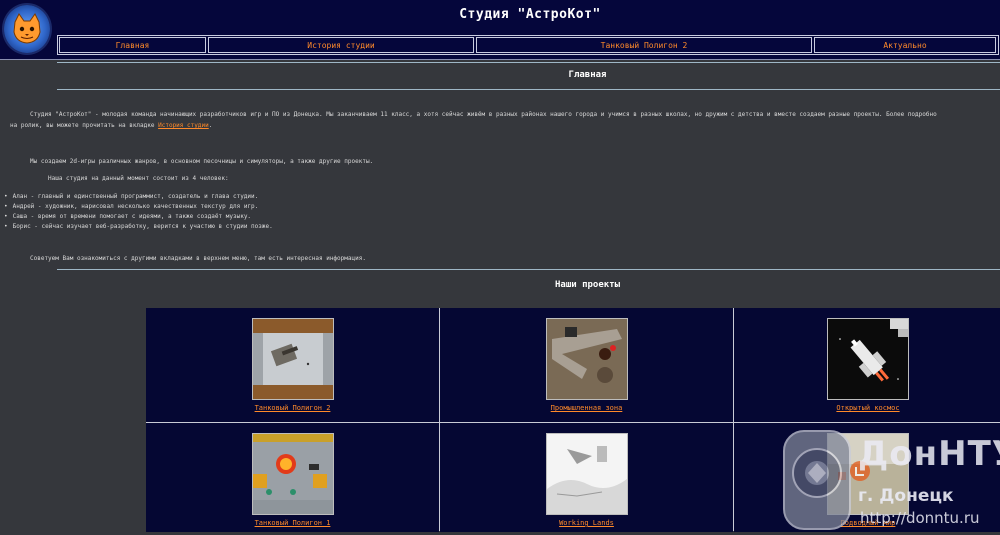 The height and width of the screenshot is (535, 1000). Describe the element at coordinates (920, 518) in the screenshot. I see `watermark-url: http://donntu.ru` at that location.